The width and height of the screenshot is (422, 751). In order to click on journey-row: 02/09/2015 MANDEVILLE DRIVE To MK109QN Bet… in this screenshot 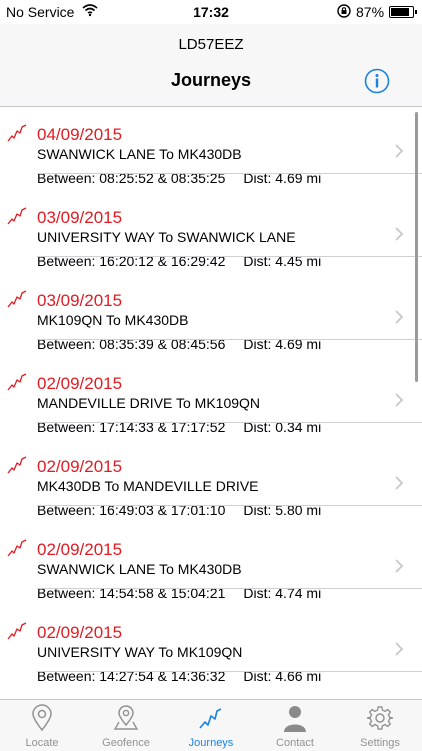, I will do `click(211, 387)`.